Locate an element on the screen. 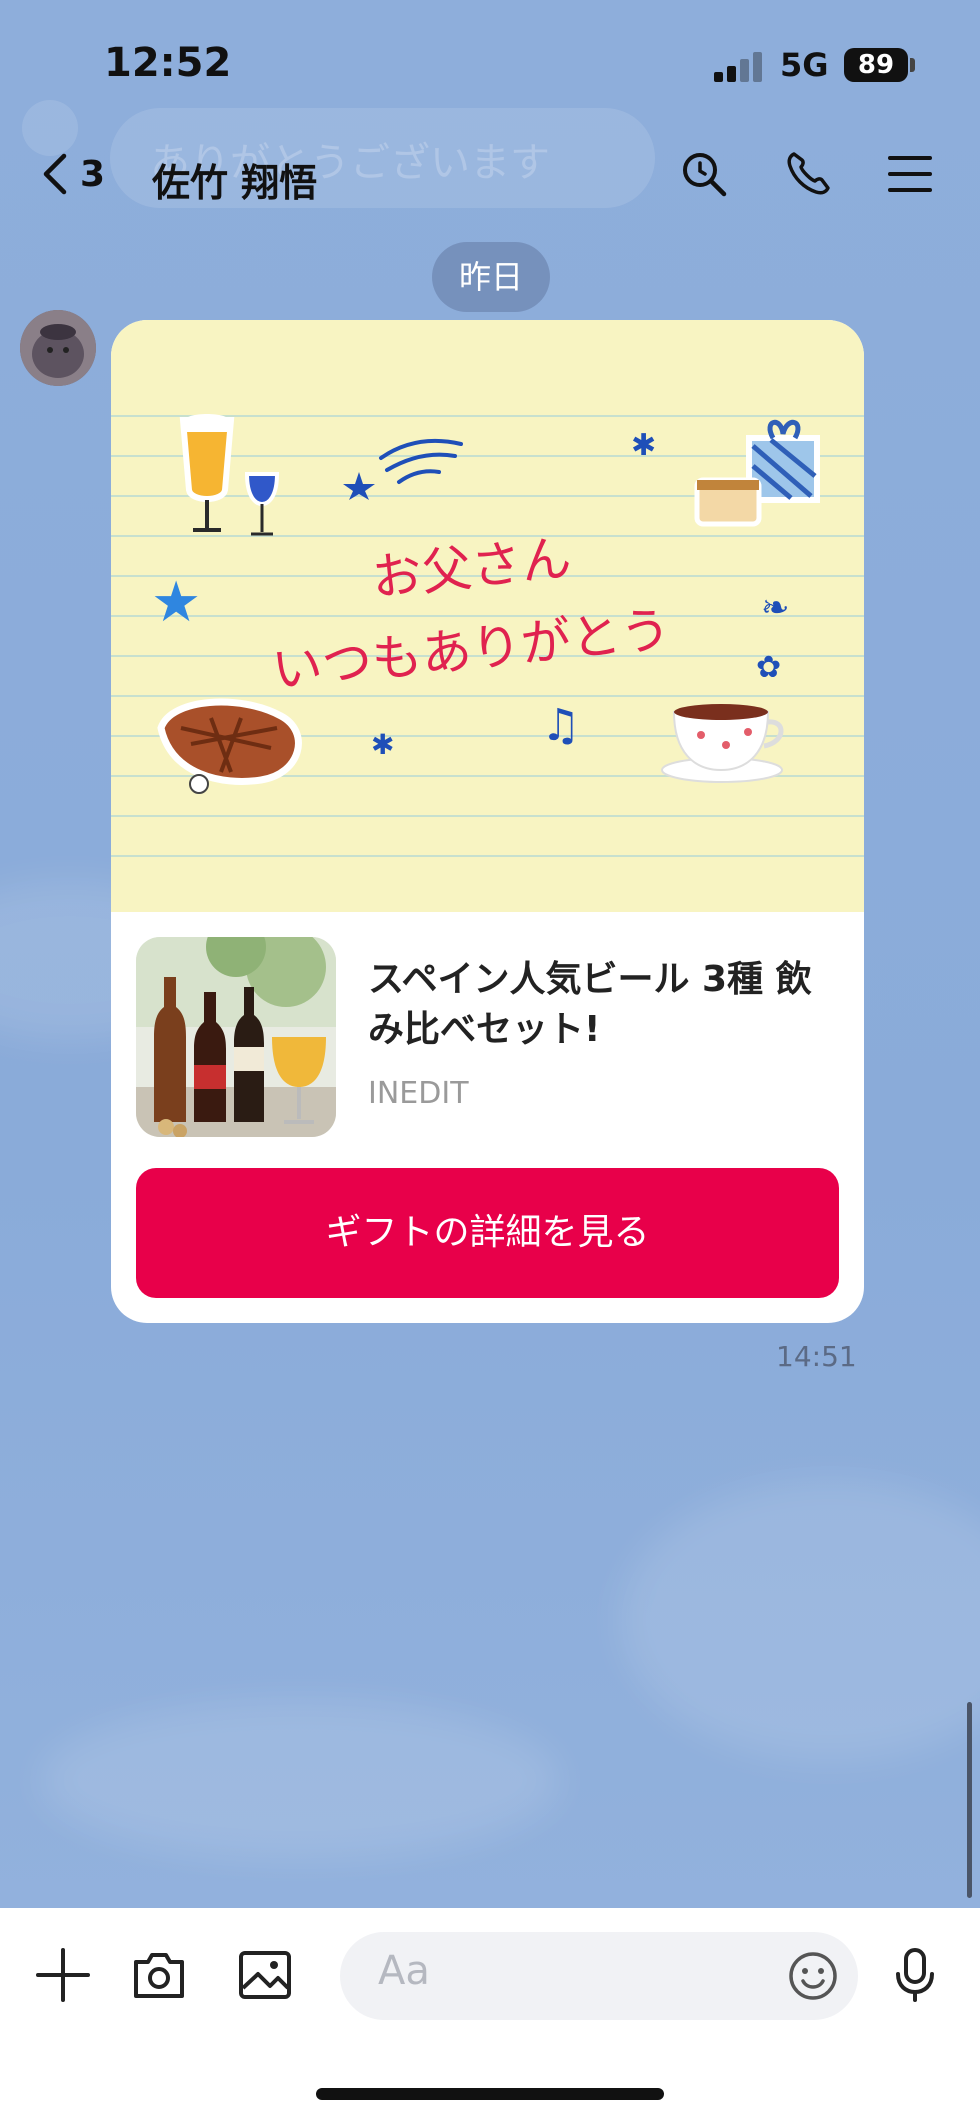 The image size is (980, 2121). contact-name: 佐竹 翔悟 is located at coordinates (235, 183).